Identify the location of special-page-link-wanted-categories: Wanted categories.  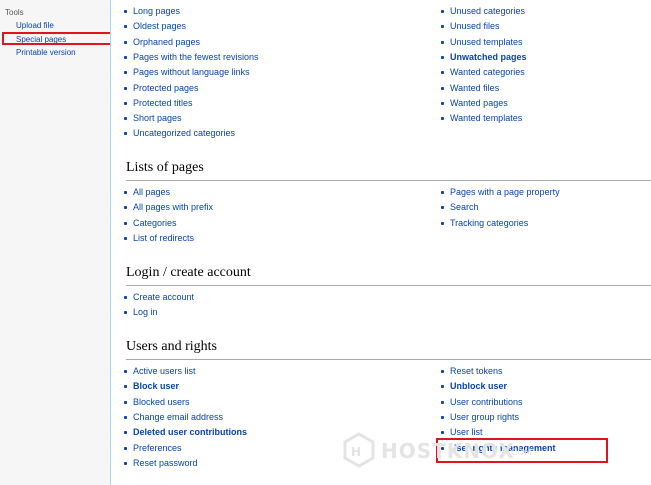
(487, 72).